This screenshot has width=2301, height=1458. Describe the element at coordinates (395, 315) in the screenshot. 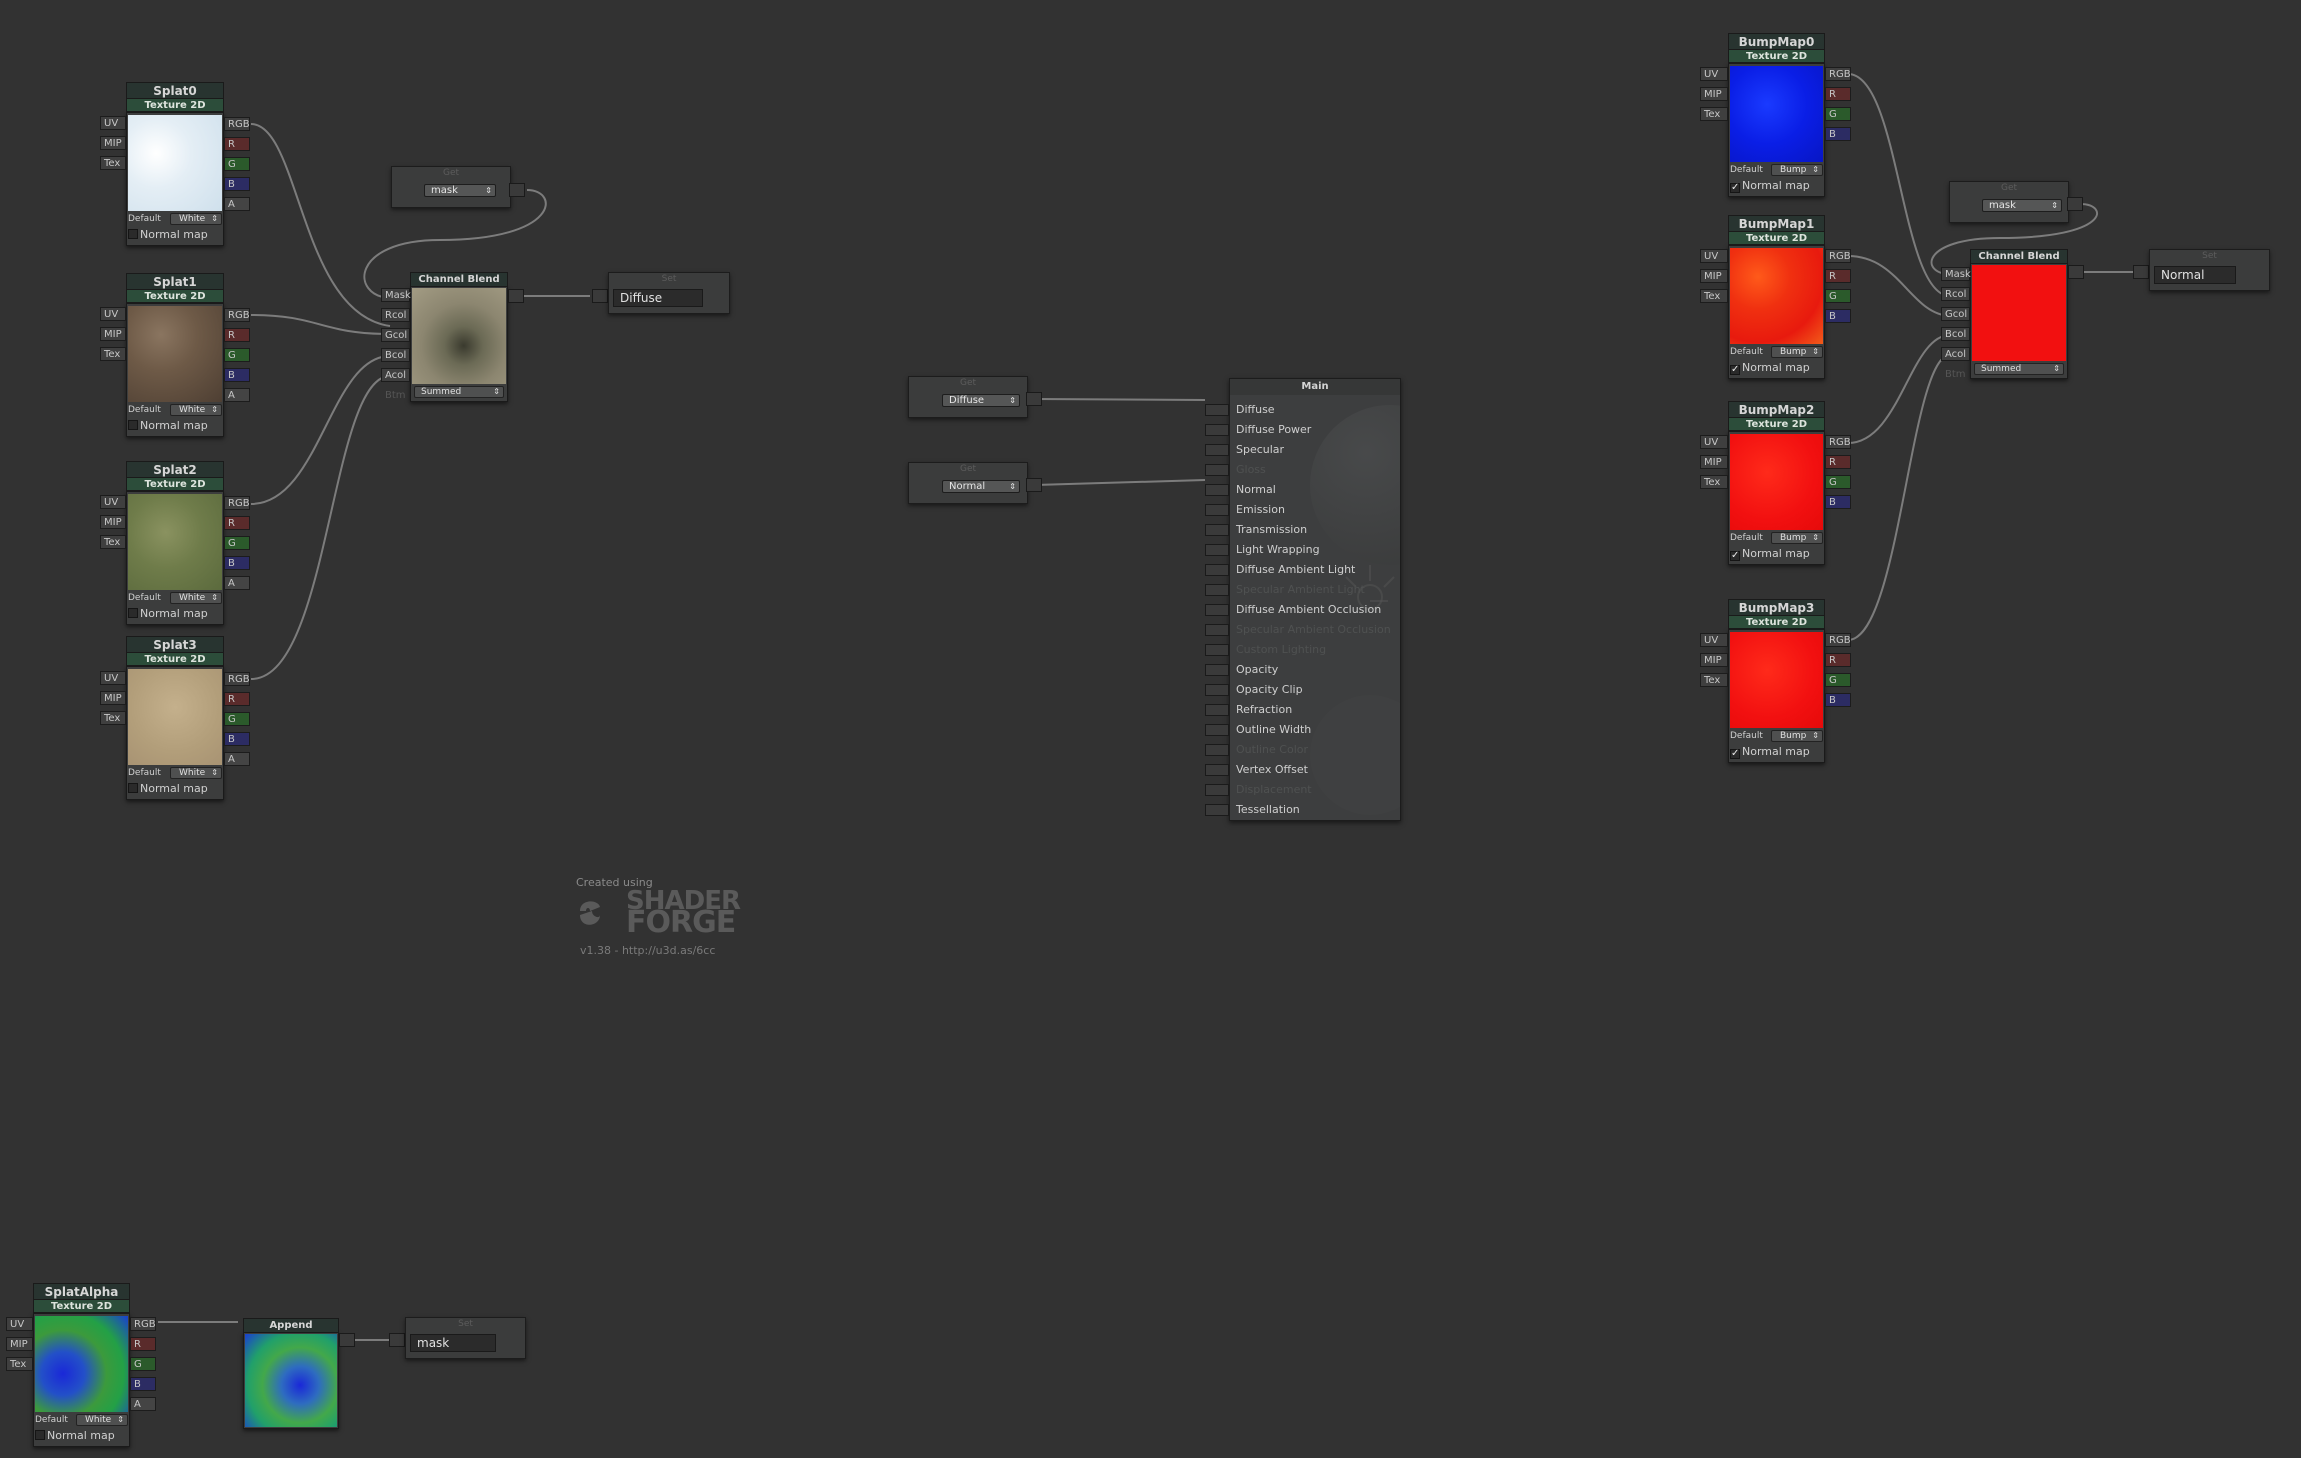

I see `rcol-input: Rcol` at that location.